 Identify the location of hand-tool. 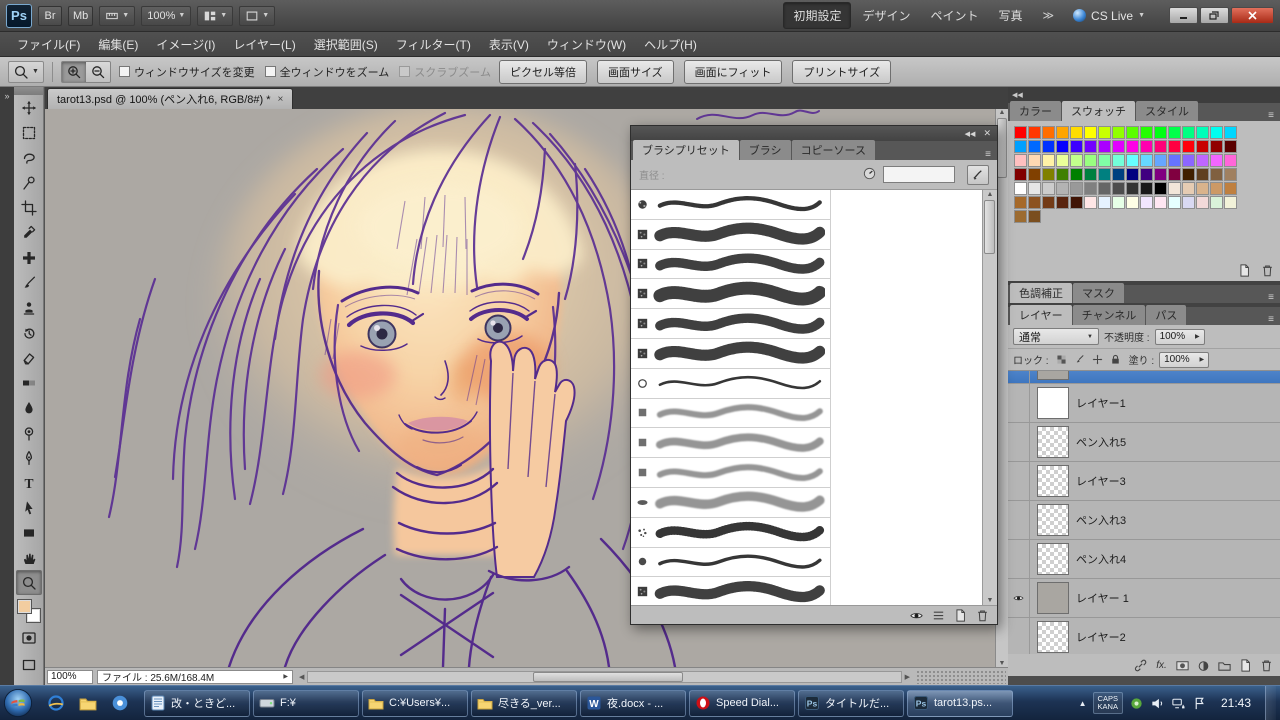
(29, 557).